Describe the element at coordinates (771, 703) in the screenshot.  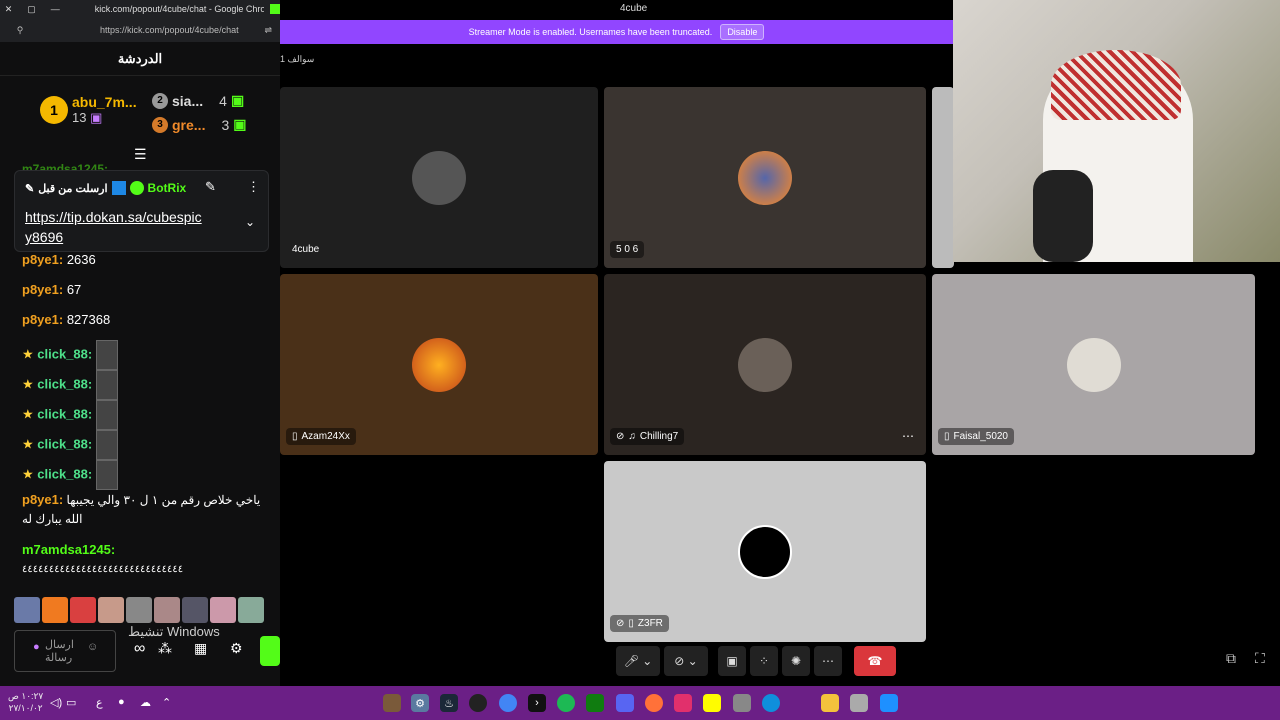
I see `app-icon-edge` at that location.